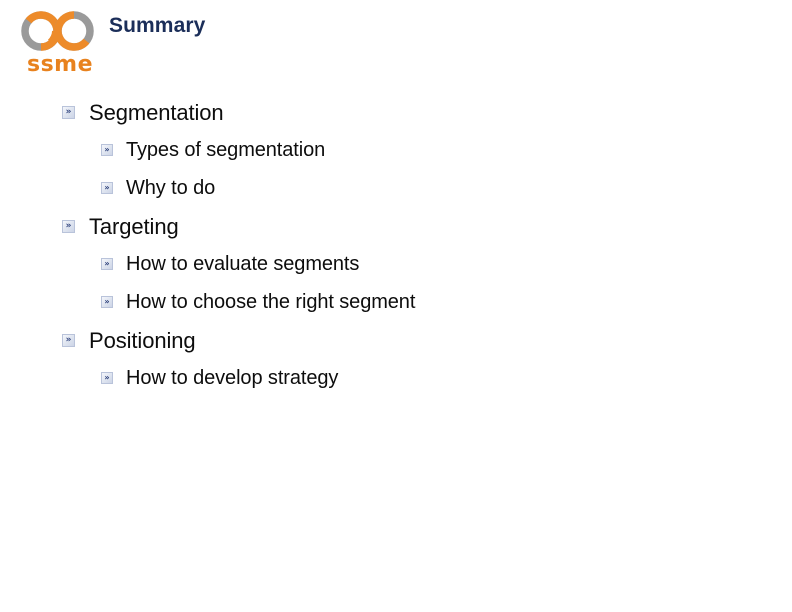  What do you see at coordinates (142, 340) in the screenshot?
I see `bullet-item-label: Positioning` at bounding box center [142, 340].